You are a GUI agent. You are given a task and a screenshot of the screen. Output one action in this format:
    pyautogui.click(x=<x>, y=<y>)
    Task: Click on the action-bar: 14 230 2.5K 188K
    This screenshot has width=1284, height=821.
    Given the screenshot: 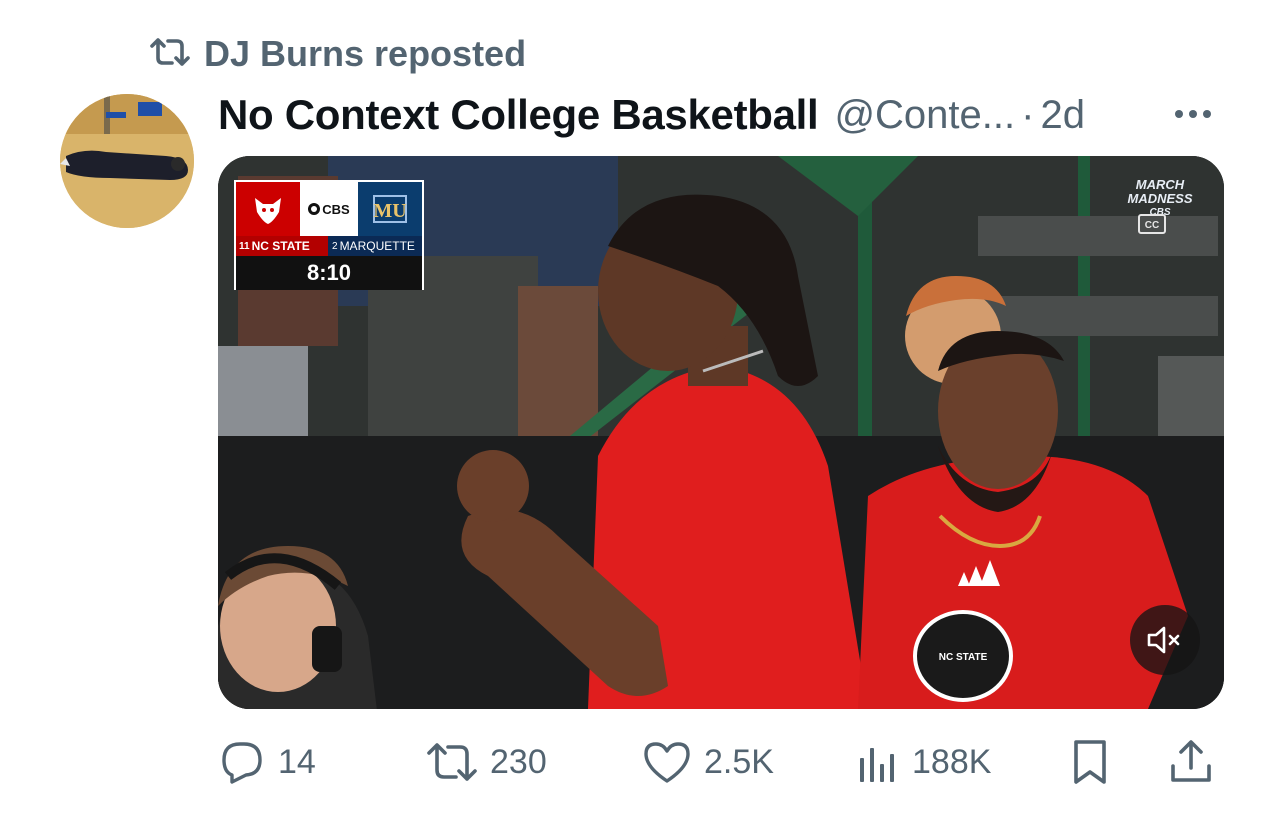 What is the action you would take?
    pyautogui.click(x=723, y=762)
    